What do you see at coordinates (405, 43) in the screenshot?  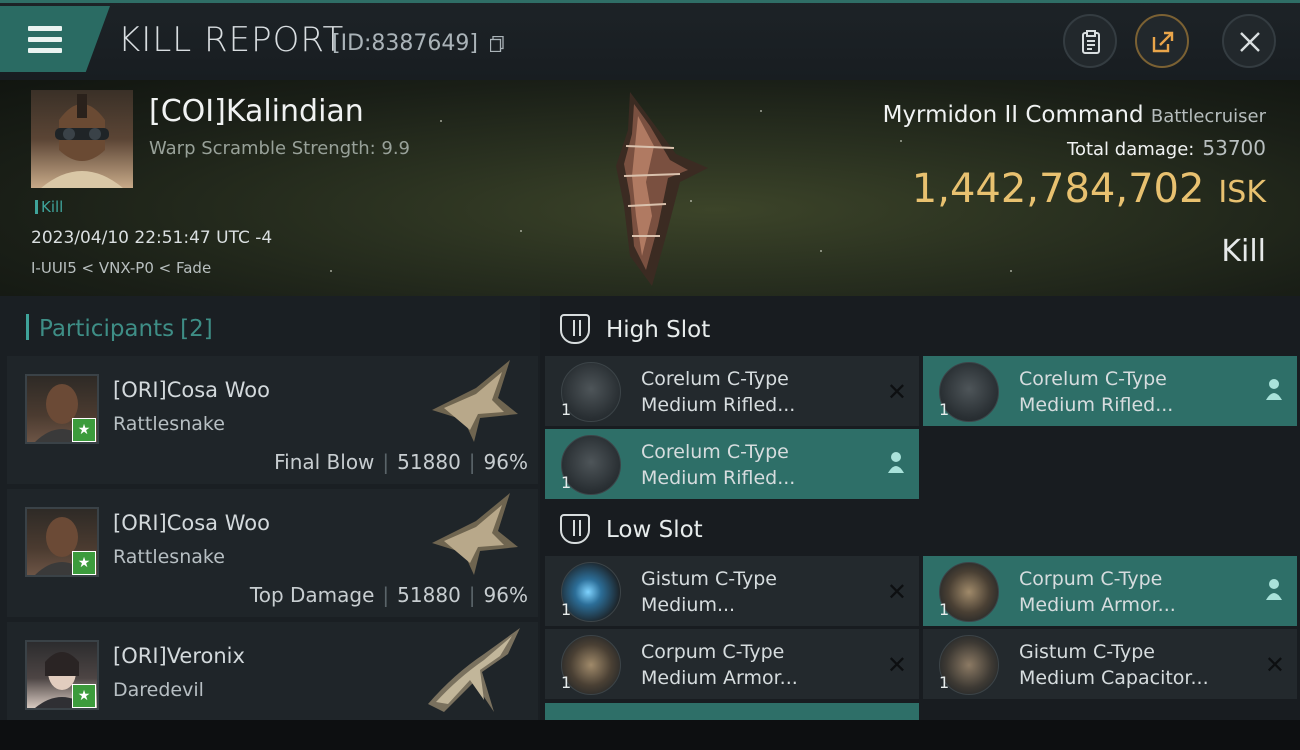 I see `kill-id: [ID:8387649]` at bounding box center [405, 43].